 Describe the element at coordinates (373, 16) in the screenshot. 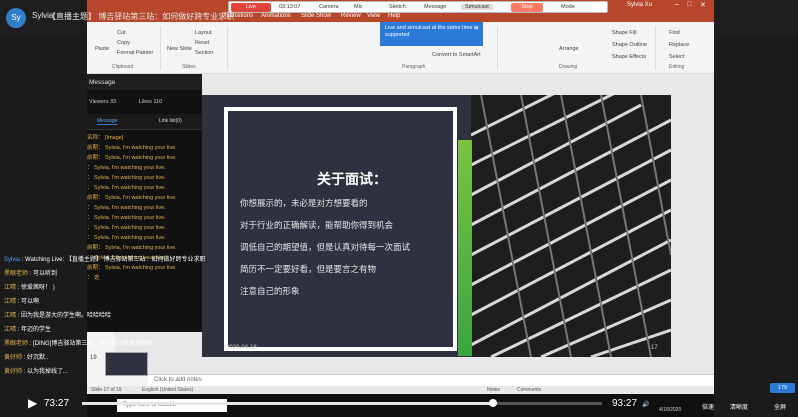

I see `tab-view: View` at that location.